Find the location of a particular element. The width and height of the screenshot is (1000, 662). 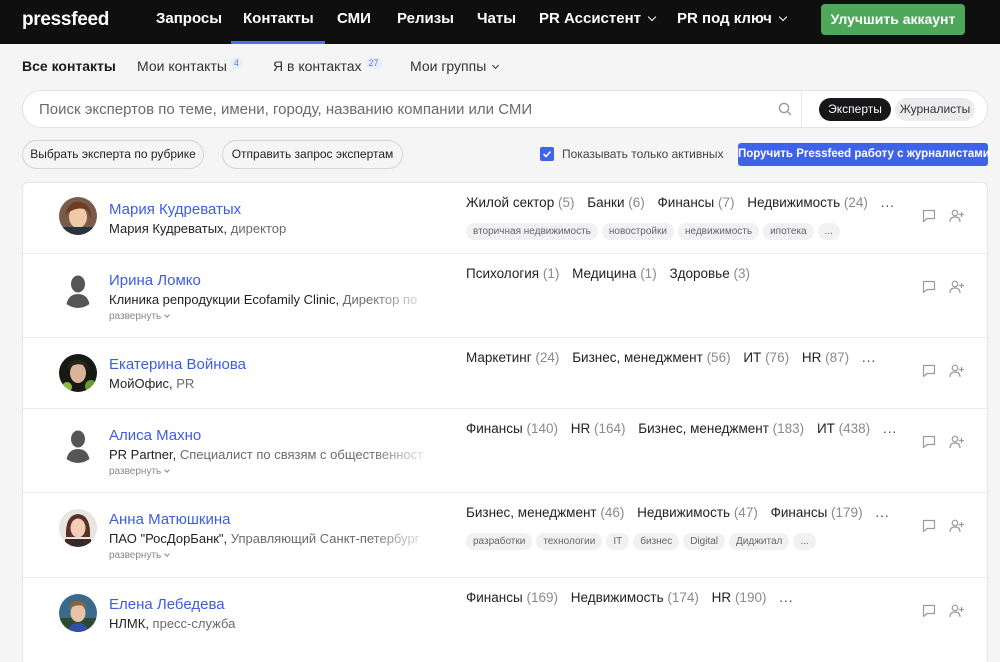

tab-in-contacts: Я в контактах 27 is located at coordinates (328, 65).